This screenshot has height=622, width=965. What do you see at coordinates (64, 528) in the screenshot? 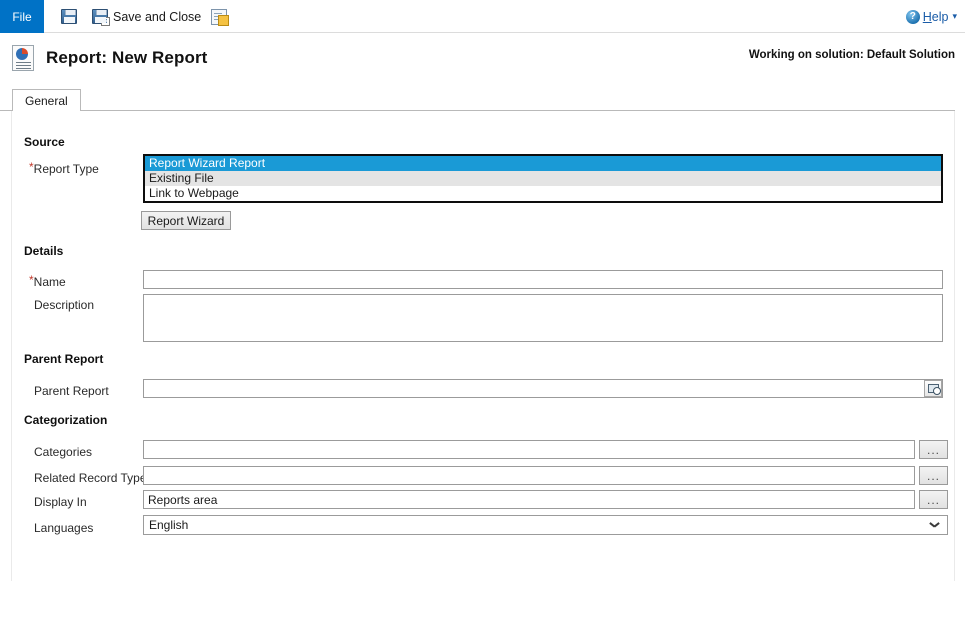
I see `languages-label: Languages` at bounding box center [64, 528].